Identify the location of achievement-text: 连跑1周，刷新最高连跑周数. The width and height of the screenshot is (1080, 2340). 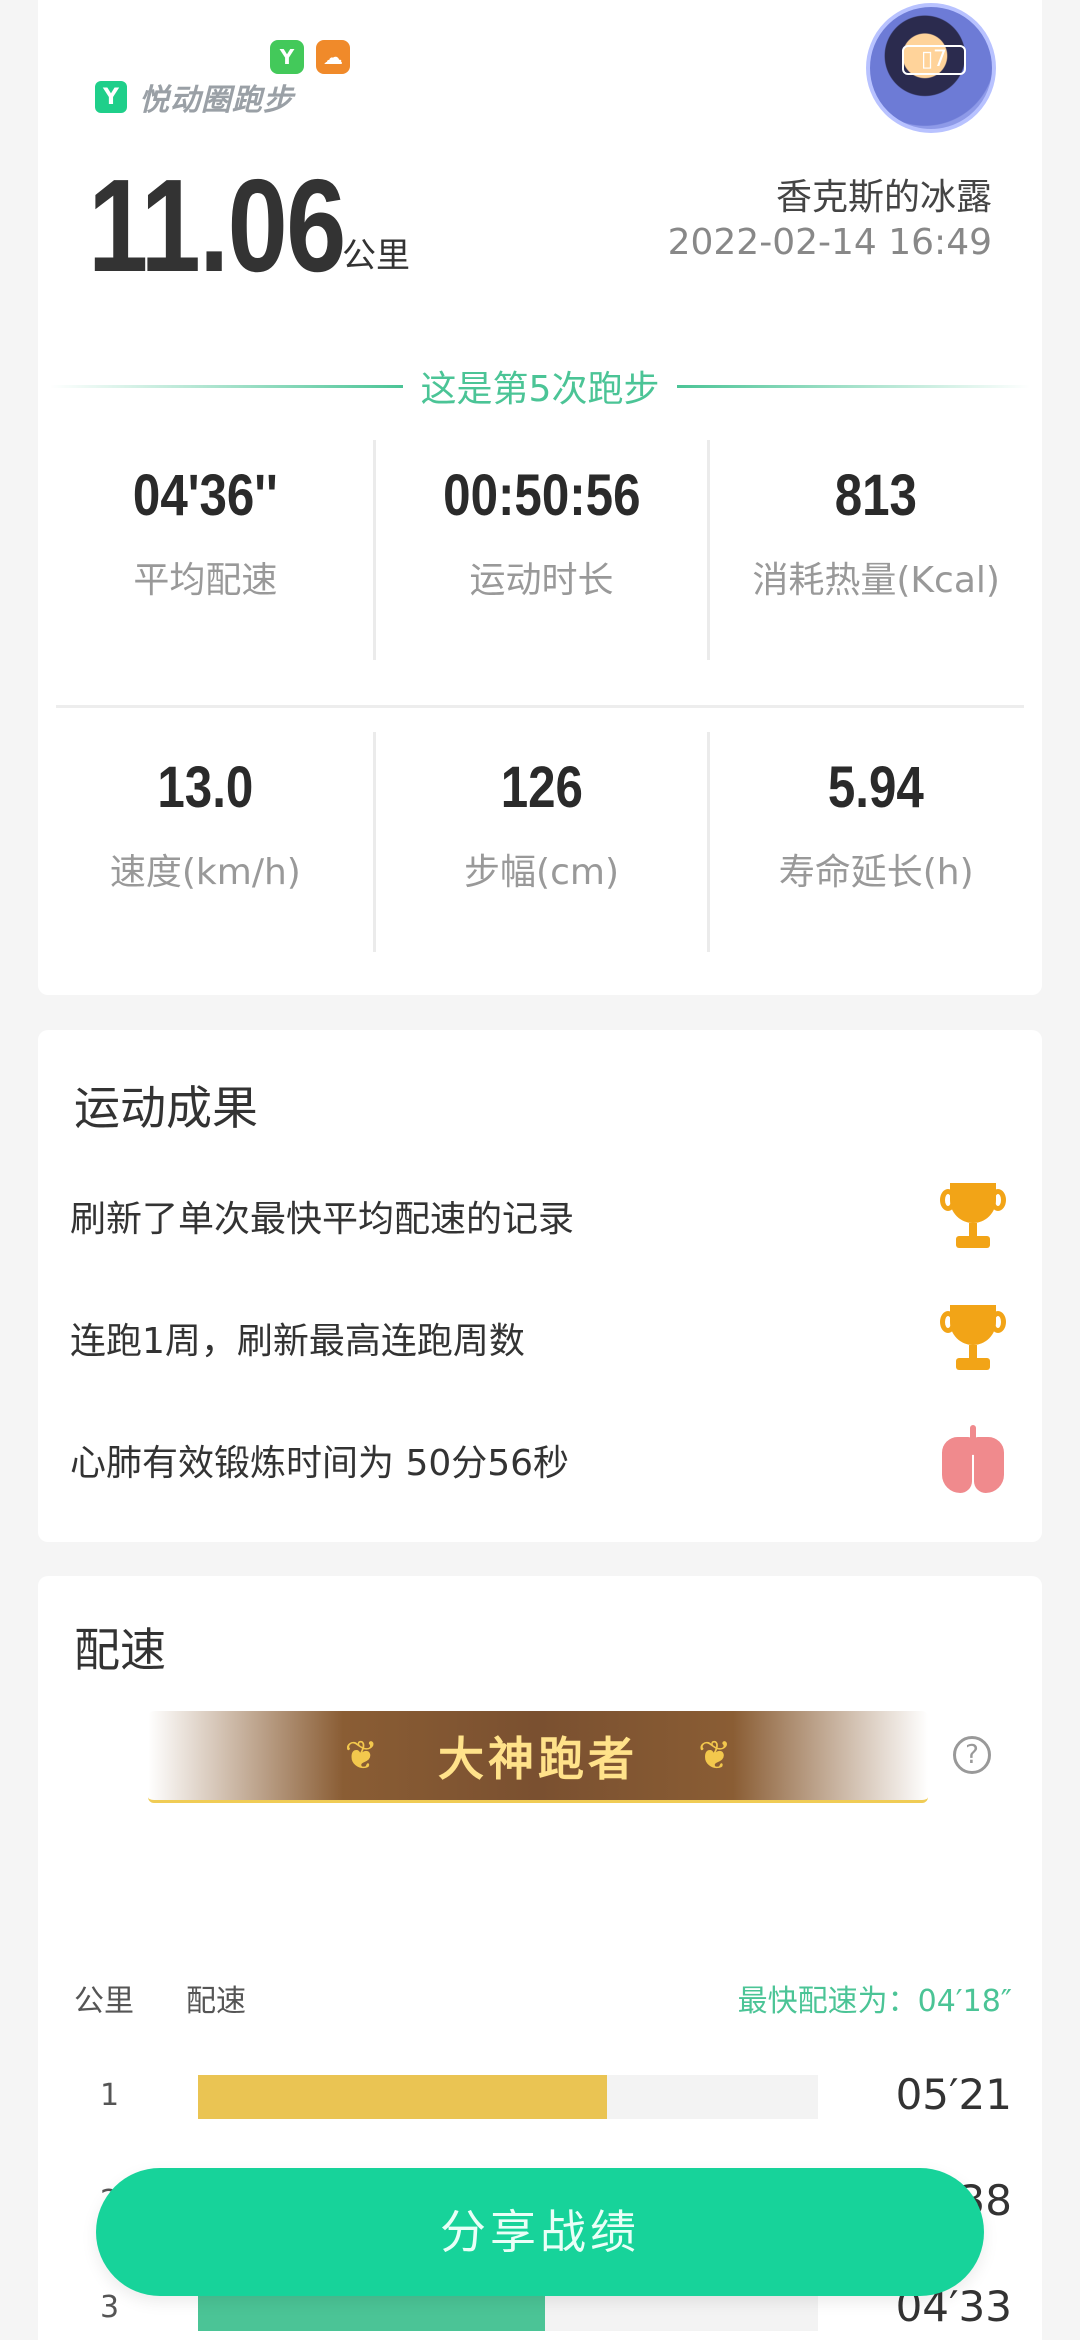
(297, 1341).